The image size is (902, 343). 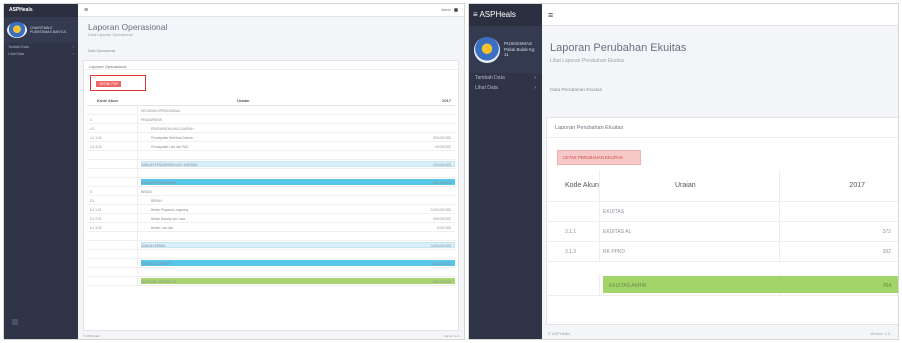 I want to click on sidebar-brand: ≡ ASPHeals, so click(x=505, y=15).